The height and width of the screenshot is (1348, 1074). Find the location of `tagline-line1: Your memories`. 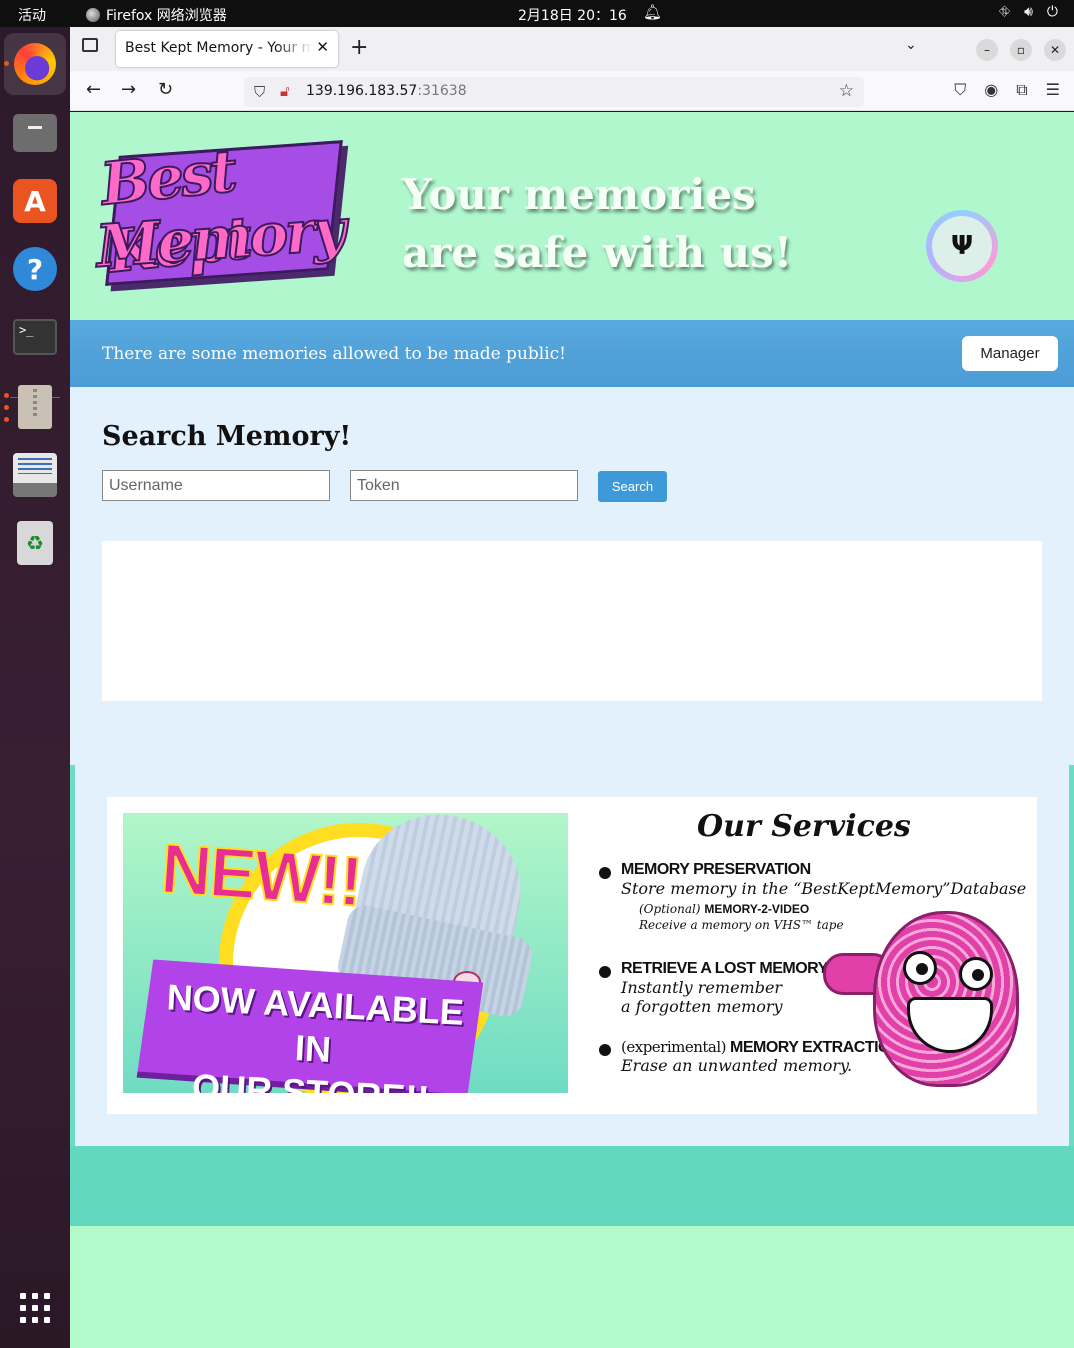

tagline-line1: Your memories is located at coordinates (579, 194).